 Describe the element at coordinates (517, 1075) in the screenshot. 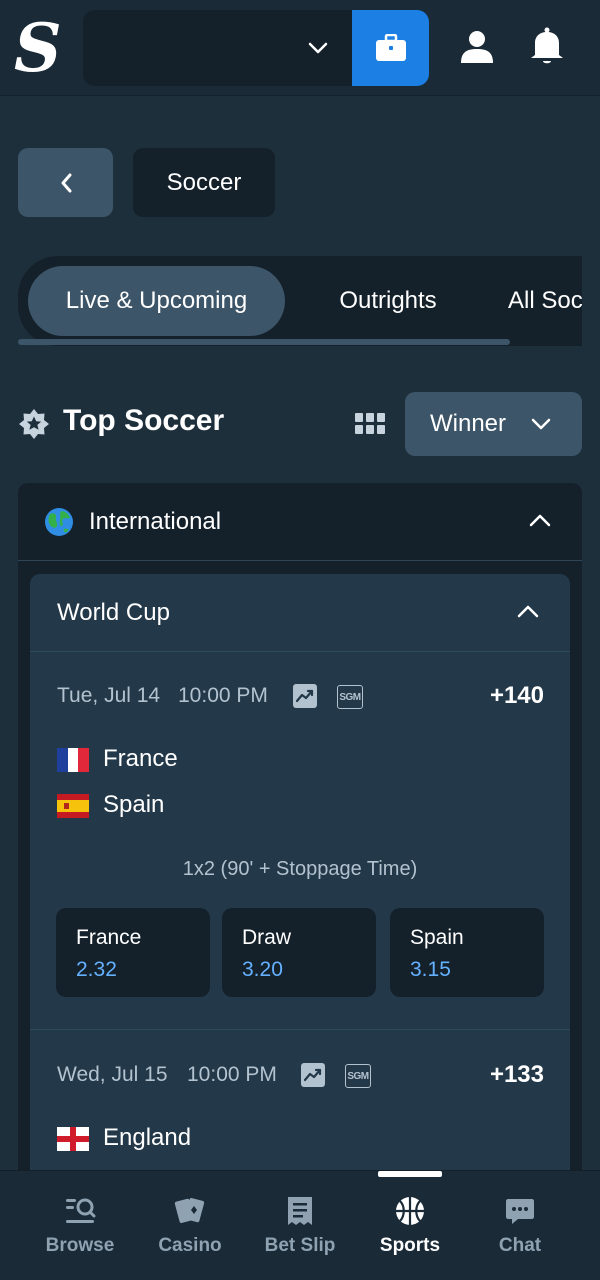

I see `more-markets-count: +133` at that location.